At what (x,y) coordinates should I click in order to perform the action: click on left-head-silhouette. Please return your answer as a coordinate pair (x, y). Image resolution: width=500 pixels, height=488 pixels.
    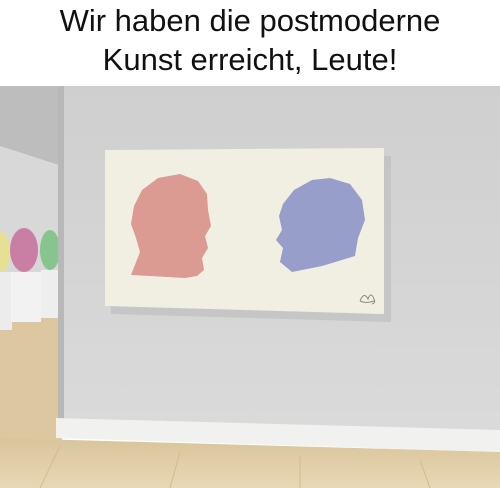
    Looking at the image, I should click on (171, 226).